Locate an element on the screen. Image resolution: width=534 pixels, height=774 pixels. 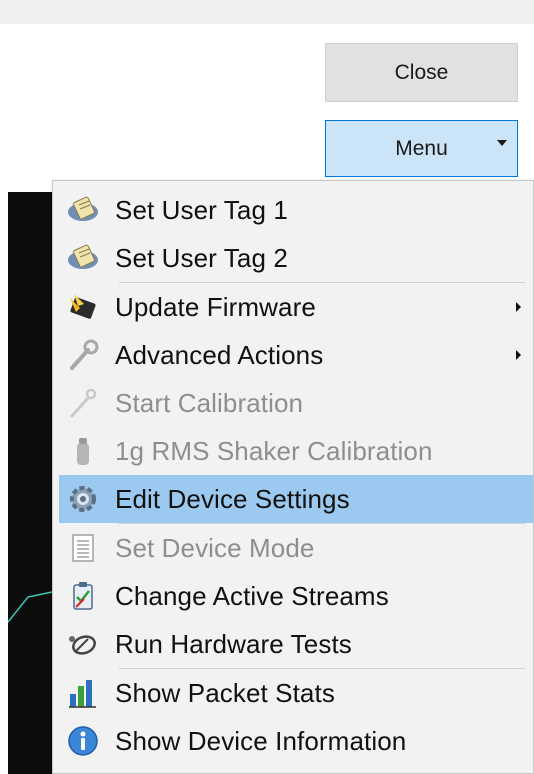
menu-item-edit-device-settings: Edit Device Settings is located at coordinates (296, 499).